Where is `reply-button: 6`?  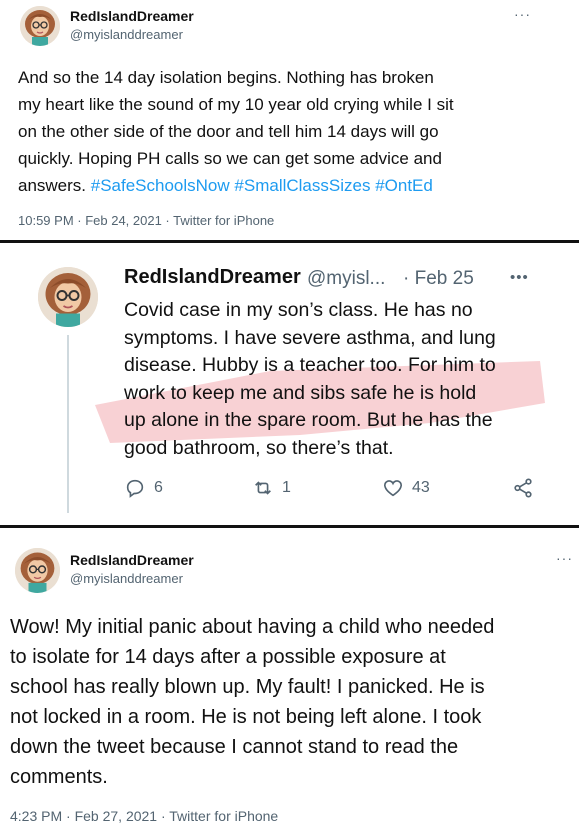 reply-button: 6 is located at coordinates (143, 488).